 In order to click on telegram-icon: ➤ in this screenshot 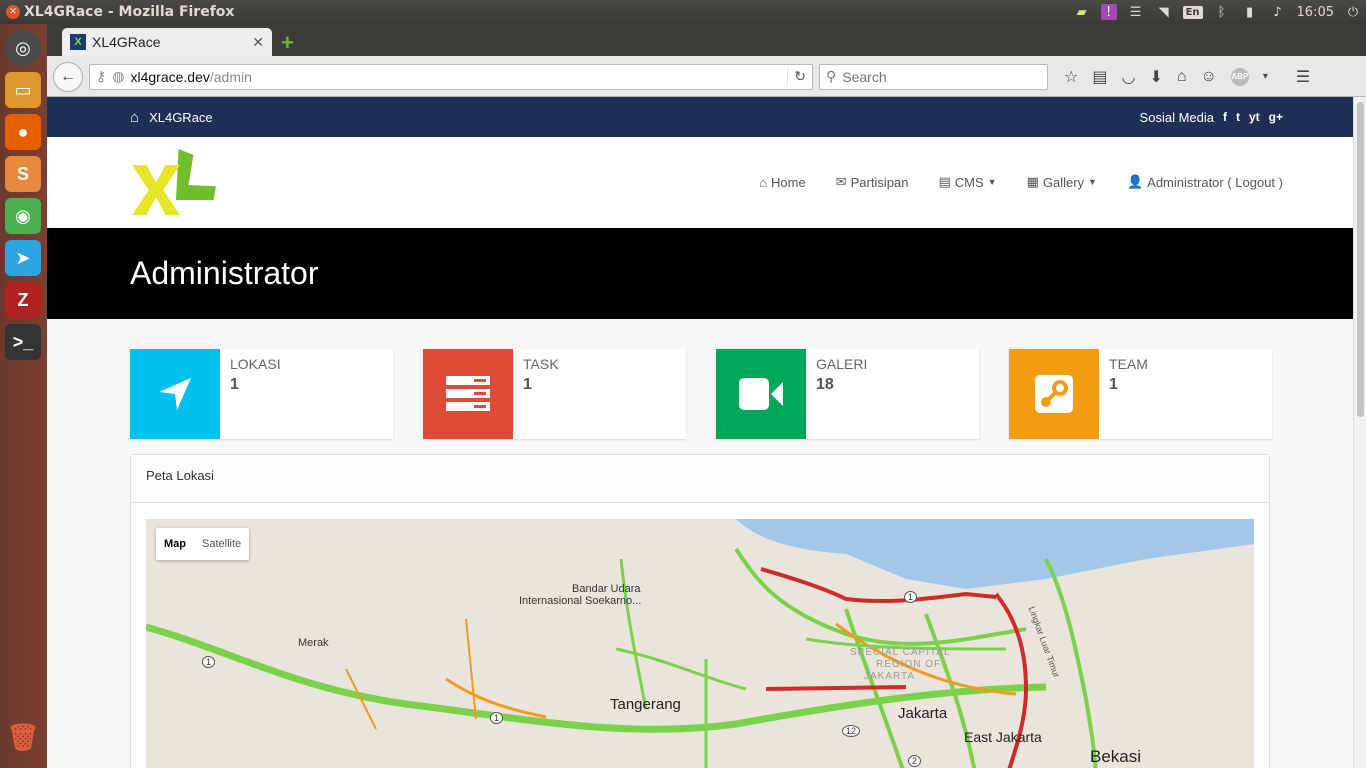, I will do `click(23, 258)`.